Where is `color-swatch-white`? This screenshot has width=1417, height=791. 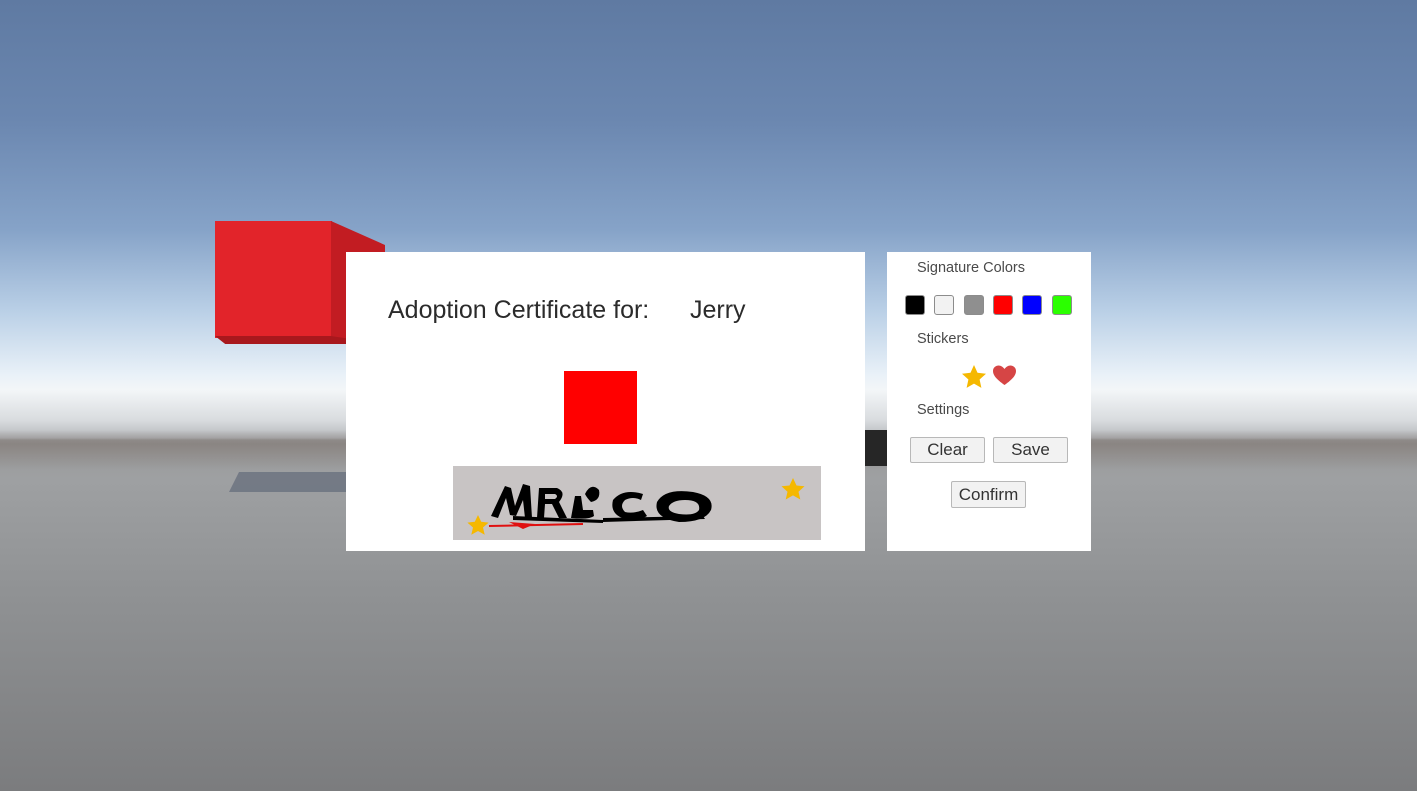 color-swatch-white is located at coordinates (944, 305).